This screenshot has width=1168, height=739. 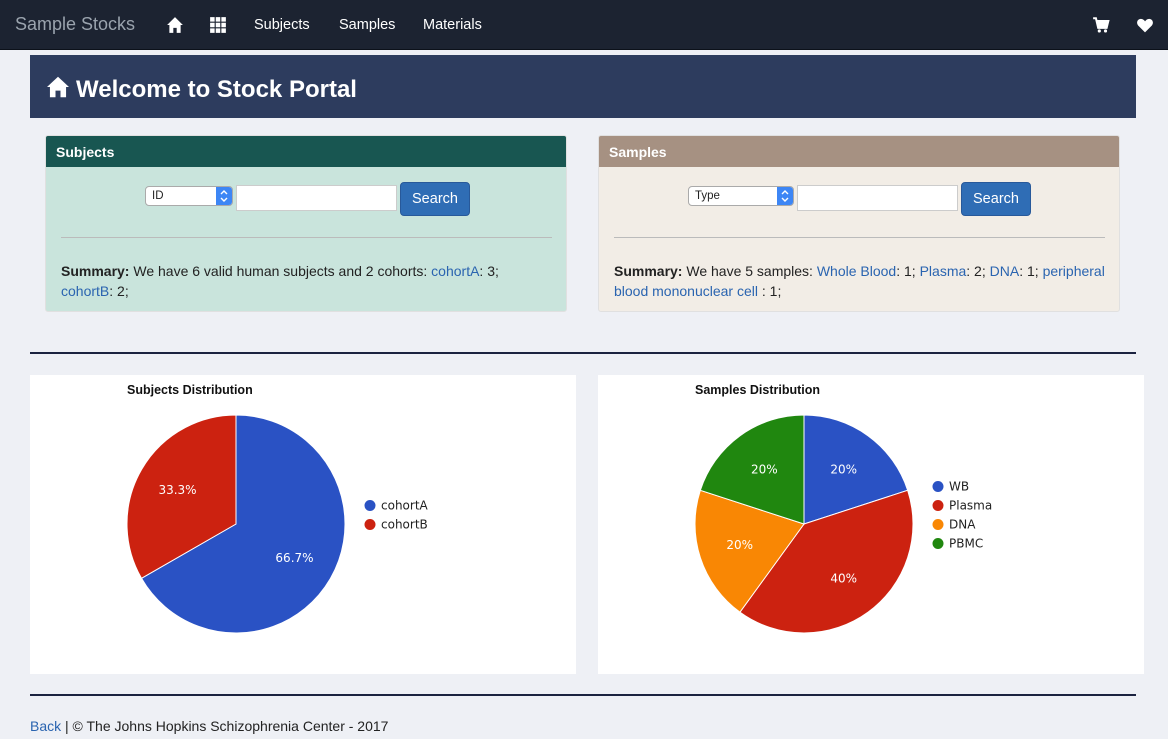 I want to click on subjects-pie-chart: 66.7% 33.3% cohortA cohortB, so click(x=277, y=524).